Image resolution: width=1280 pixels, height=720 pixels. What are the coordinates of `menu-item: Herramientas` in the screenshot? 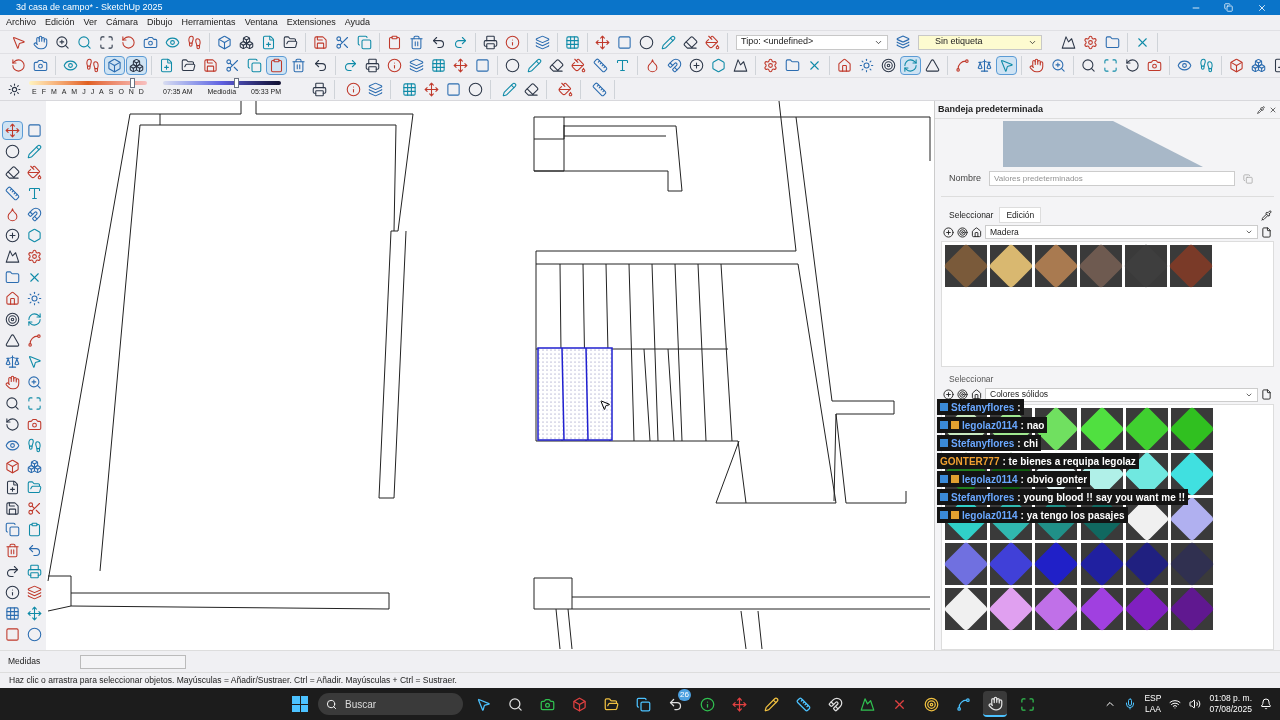 It's located at (208, 22).